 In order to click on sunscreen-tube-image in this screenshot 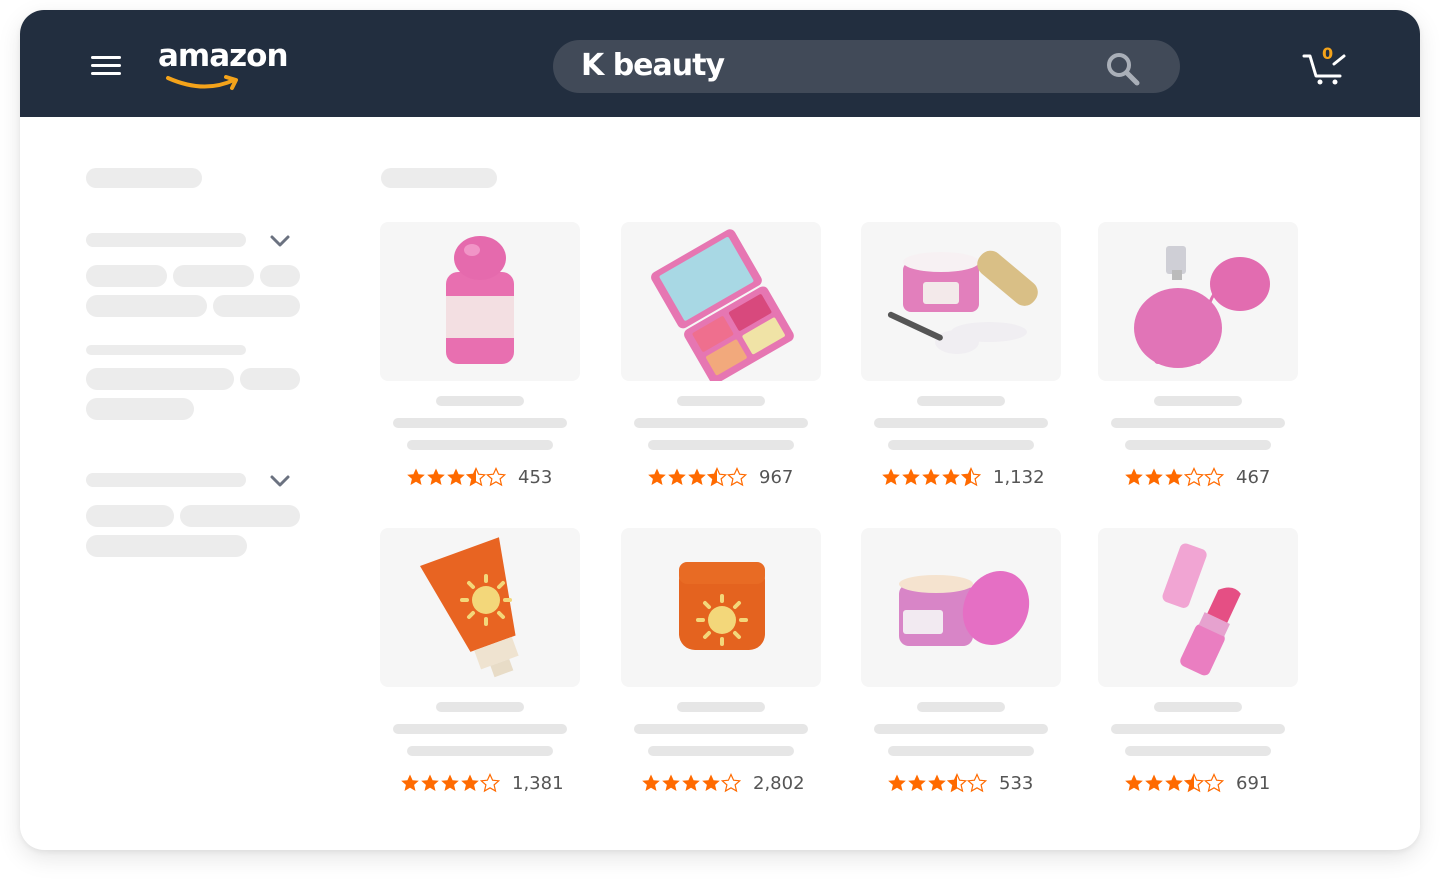, I will do `click(469, 607)`.